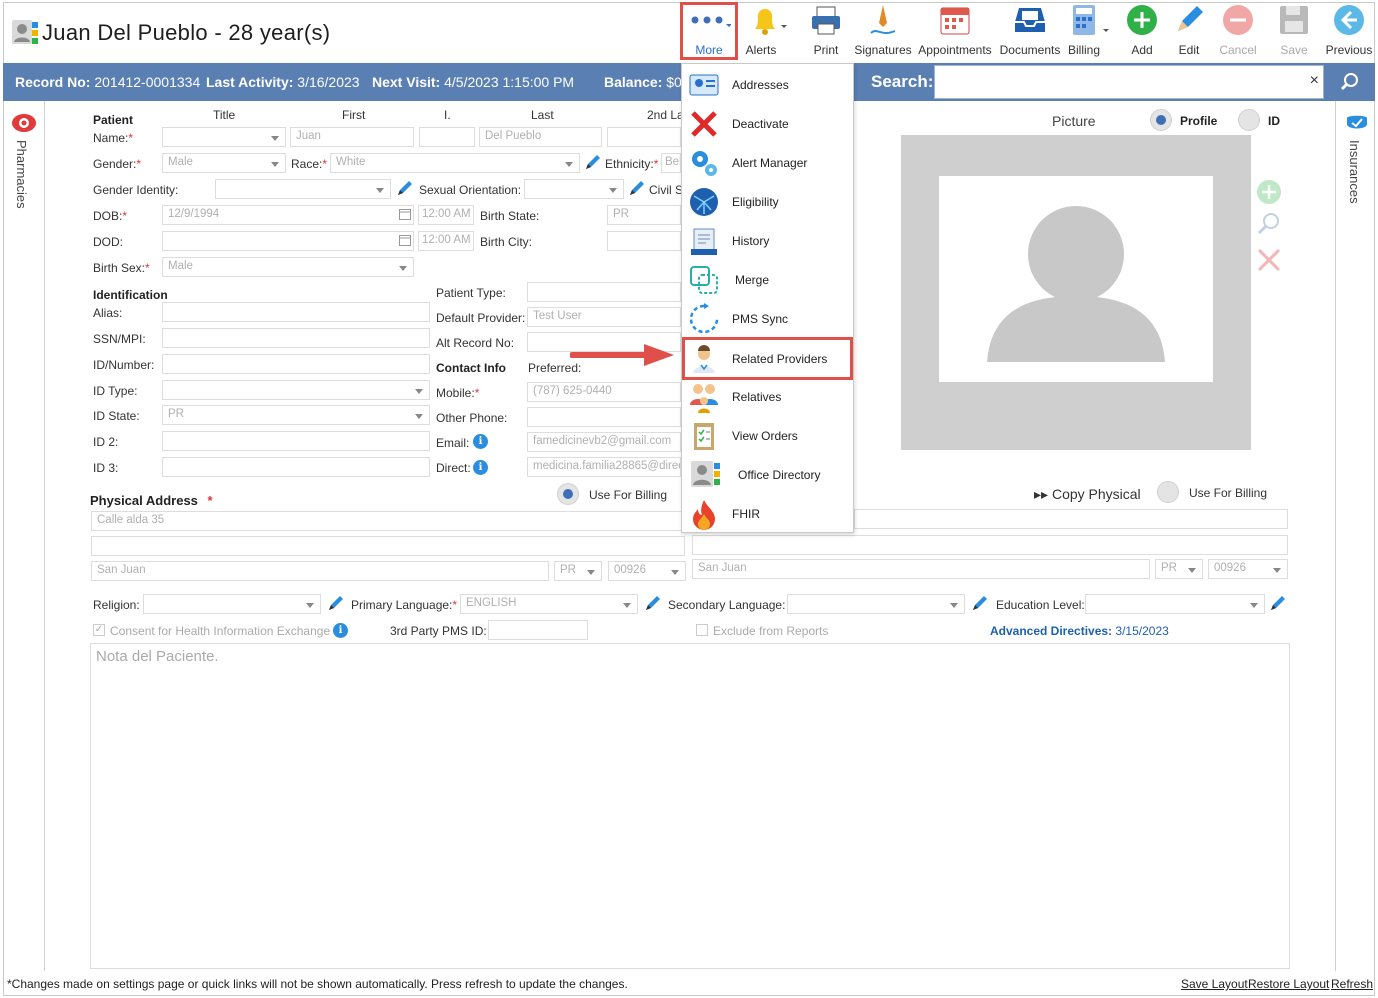  What do you see at coordinates (296, 390) in the screenshot?
I see `id-type-select` at bounding box center [296, 390].